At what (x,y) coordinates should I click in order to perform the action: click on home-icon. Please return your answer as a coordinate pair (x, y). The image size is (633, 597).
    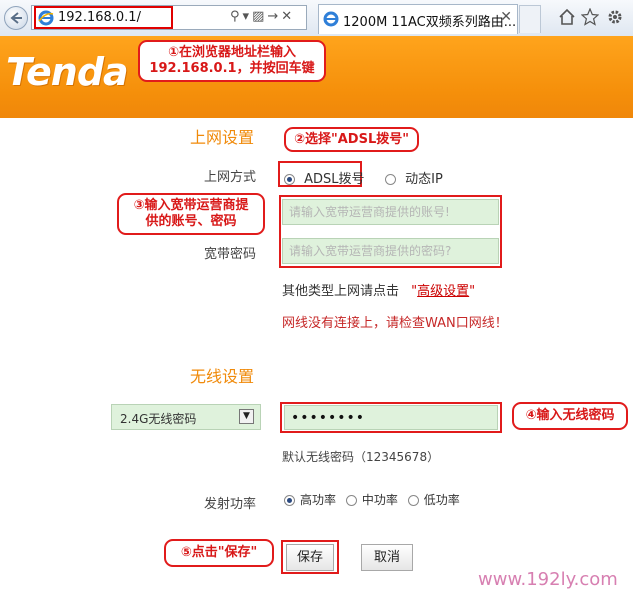
    Looking at the image, I should click on (567, 17).